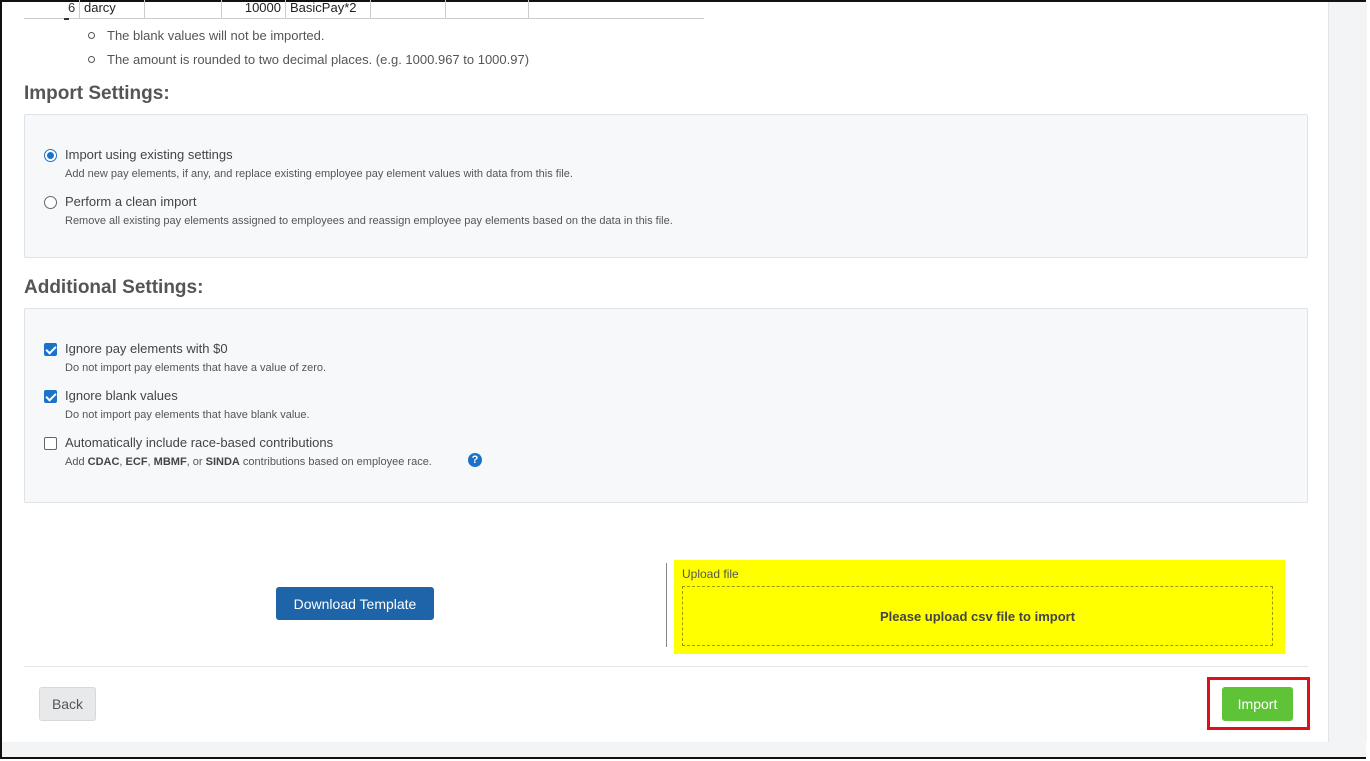 This screenshot has height=761, width=1370. What do you see at coordinates (307, 39) in the screenshot?
I see `note-item: The blank values will not be imported.` at bounding box center [307, 39].